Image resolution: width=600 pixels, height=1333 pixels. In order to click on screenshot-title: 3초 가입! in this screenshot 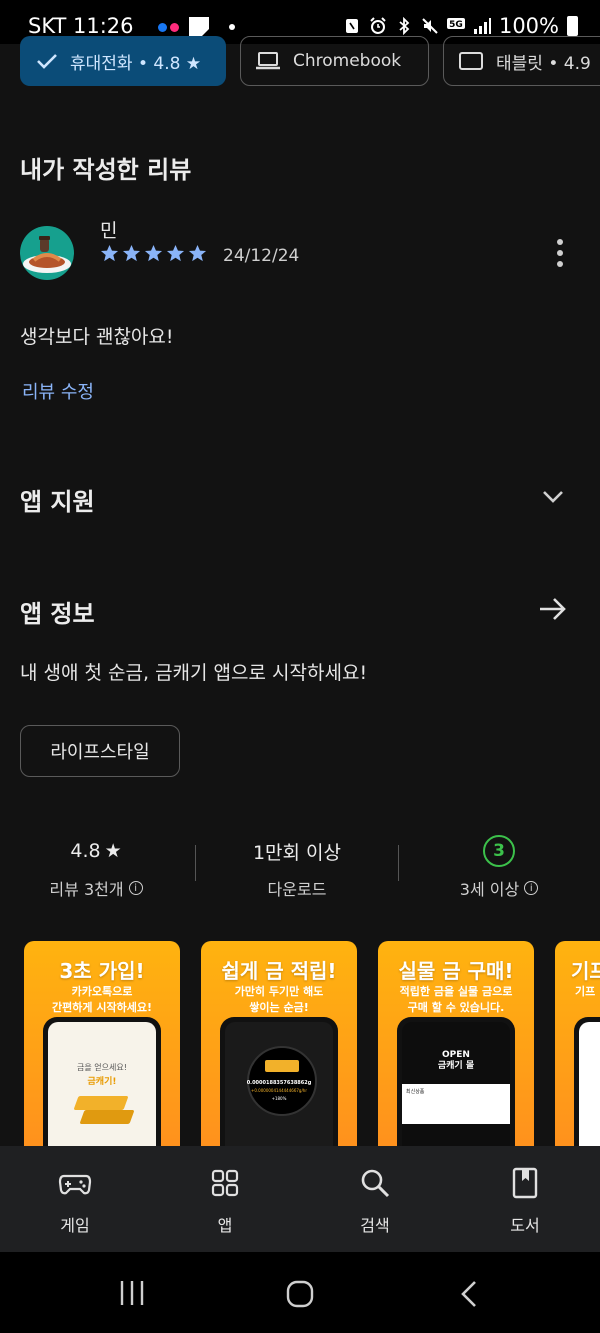, I will do `click(102, 971)`.